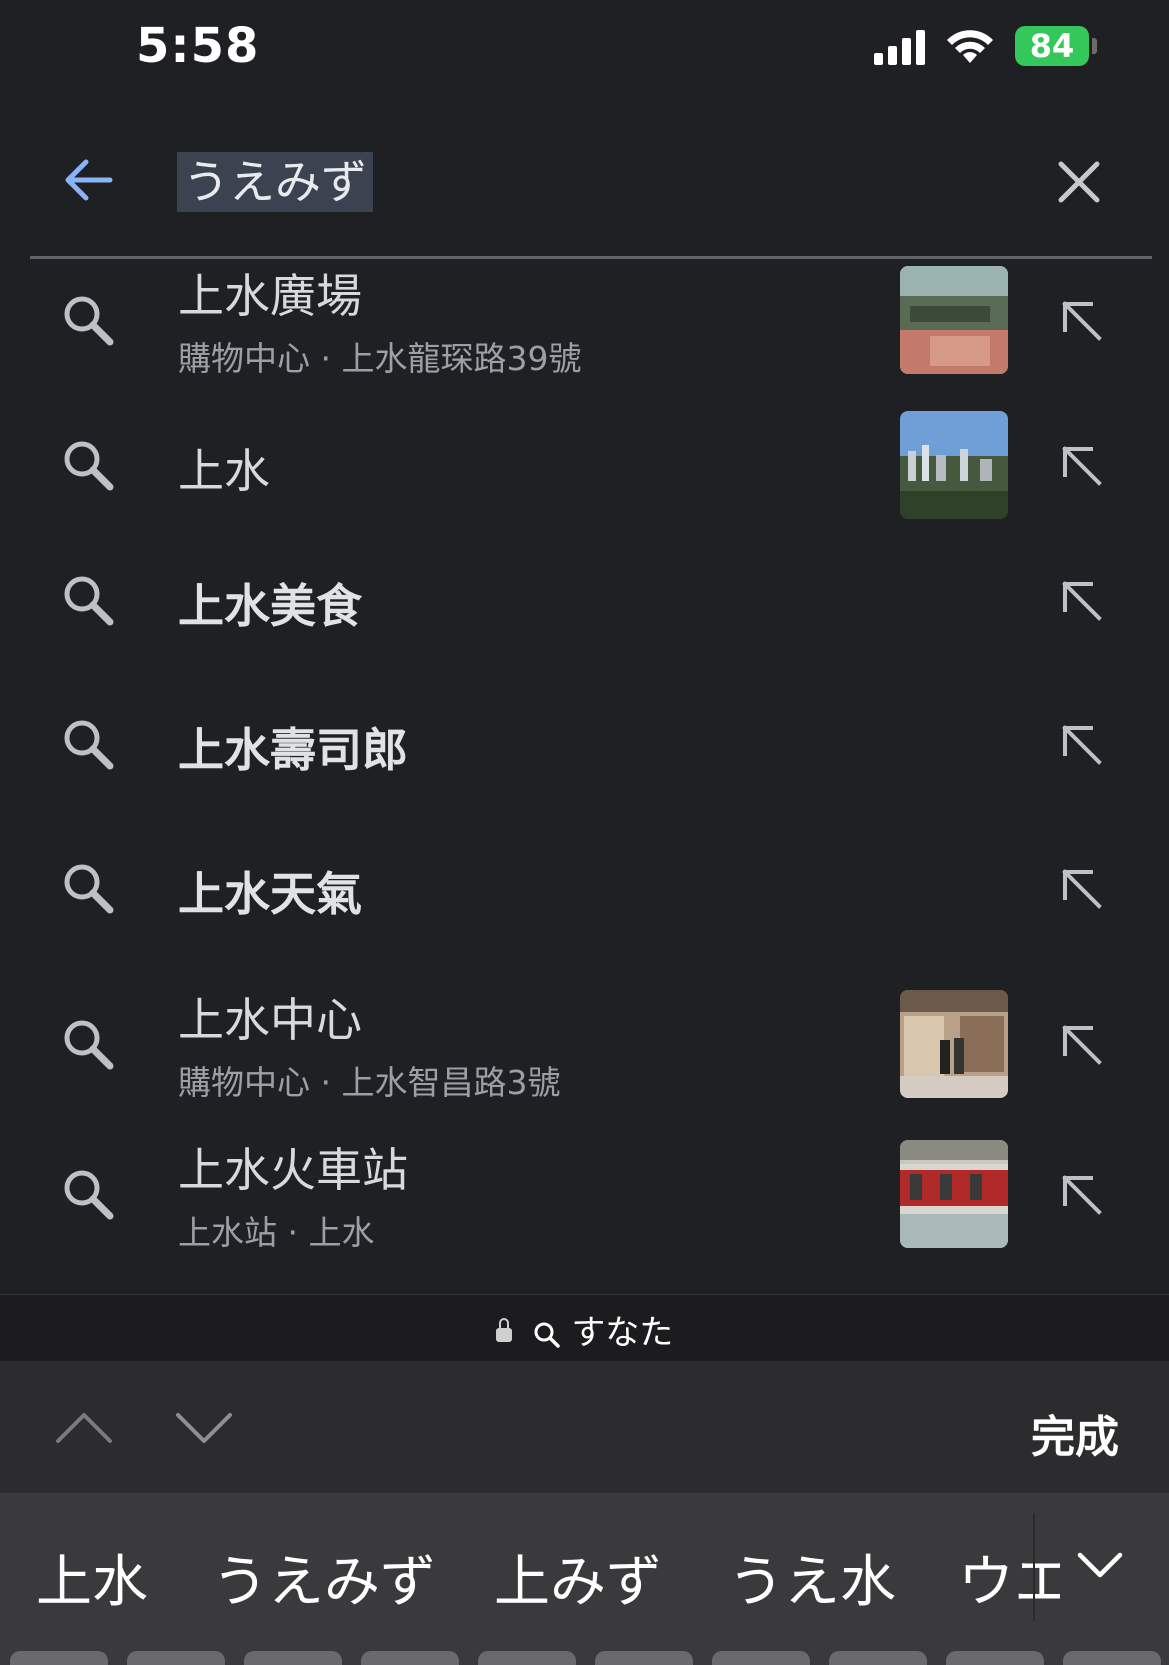 The height and width of the screenshot is (1665, 1169). I want to click on suggestion-row: 上水壽司郎, so click(584, 744).